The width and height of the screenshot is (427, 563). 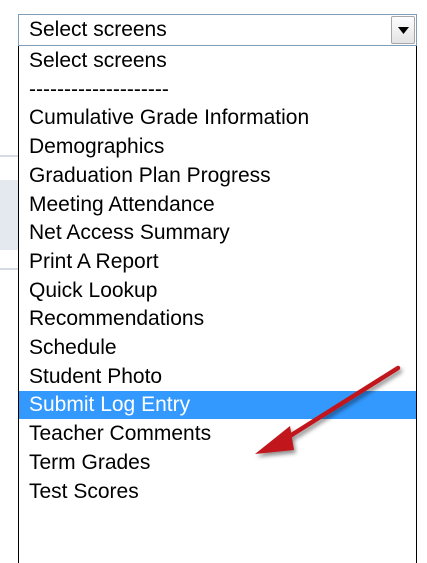 What do you see at coordinates (217, 90) in the screenshot?
I see `dropdown-option: --------------------` at bounding box center [217, 90].